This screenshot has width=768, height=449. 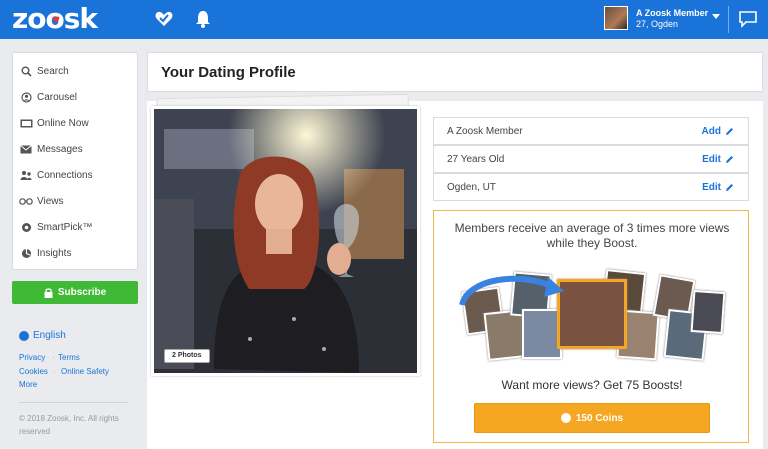 I want to click on terms-link: Terms, so click(x=69, y=357).